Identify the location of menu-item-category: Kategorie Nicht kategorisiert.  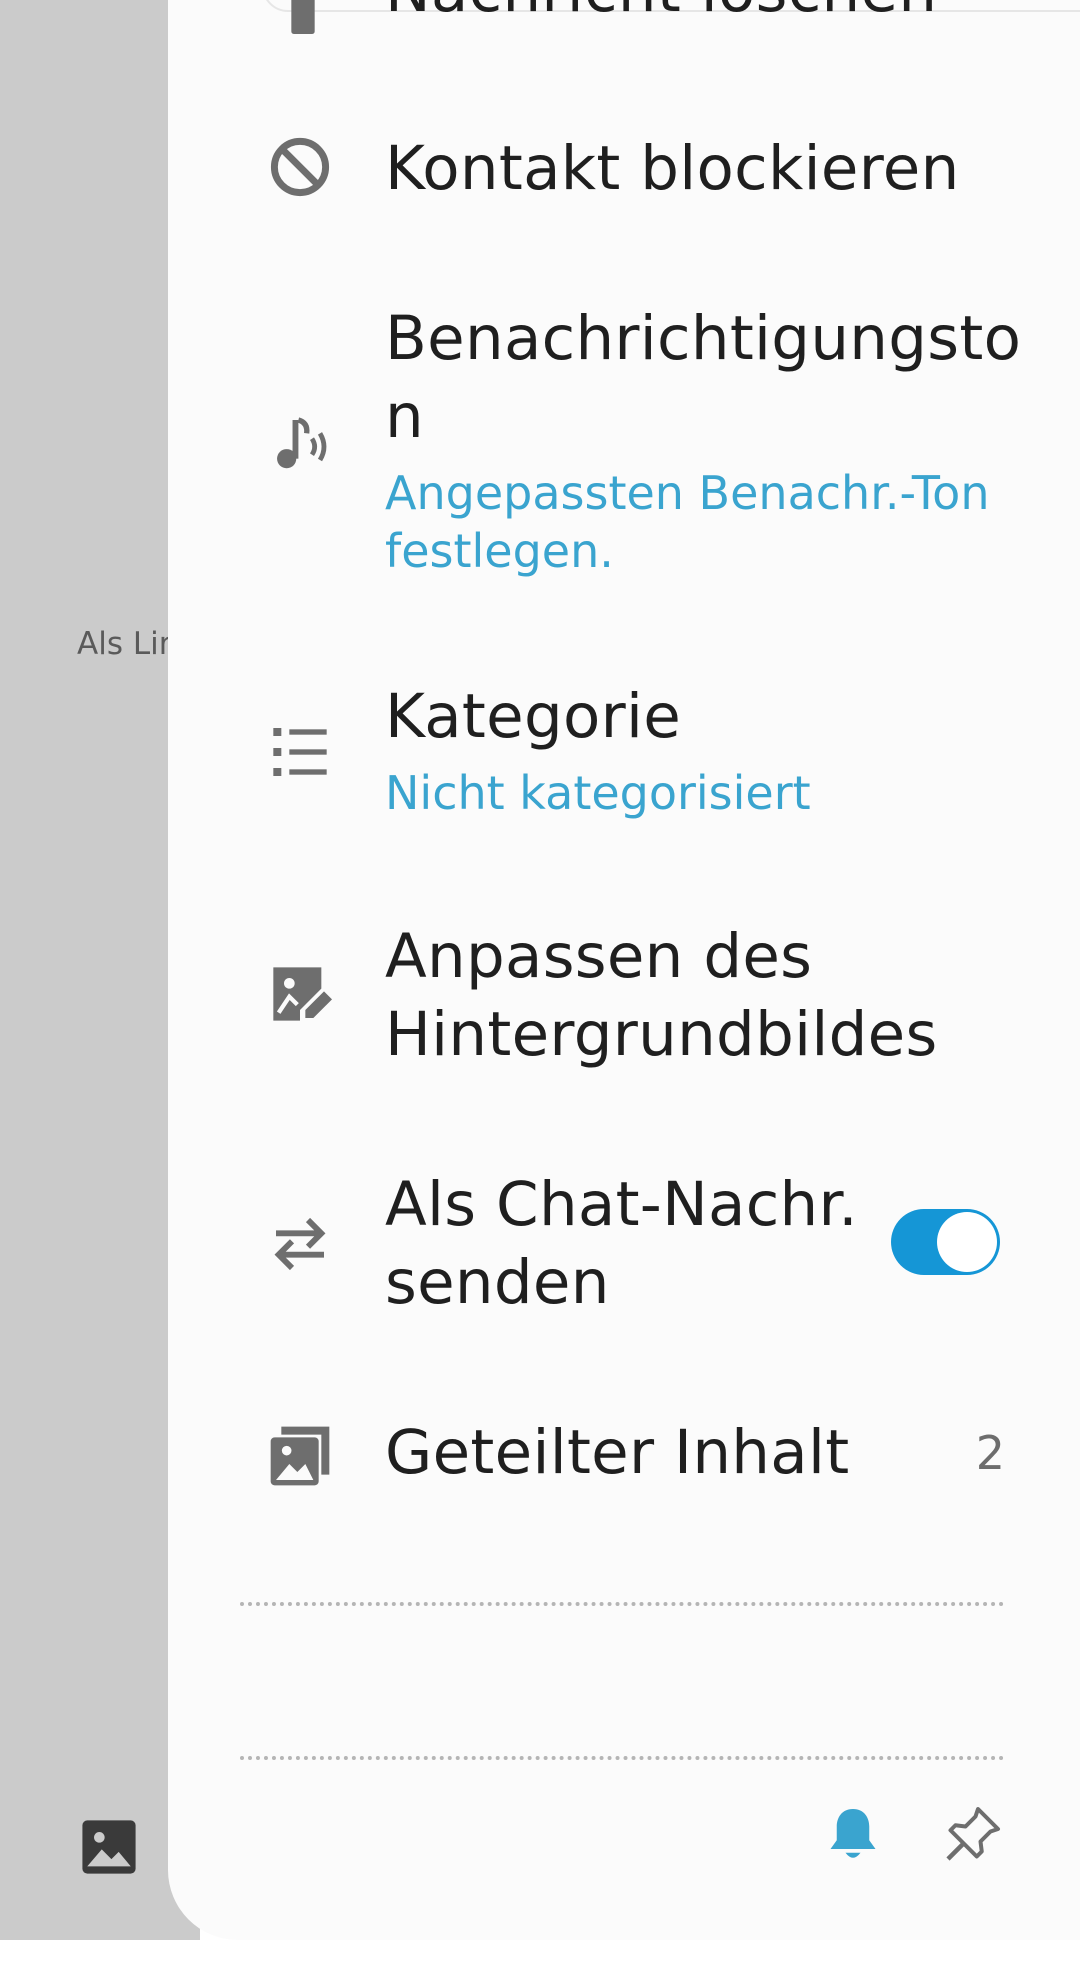
(624, 753).